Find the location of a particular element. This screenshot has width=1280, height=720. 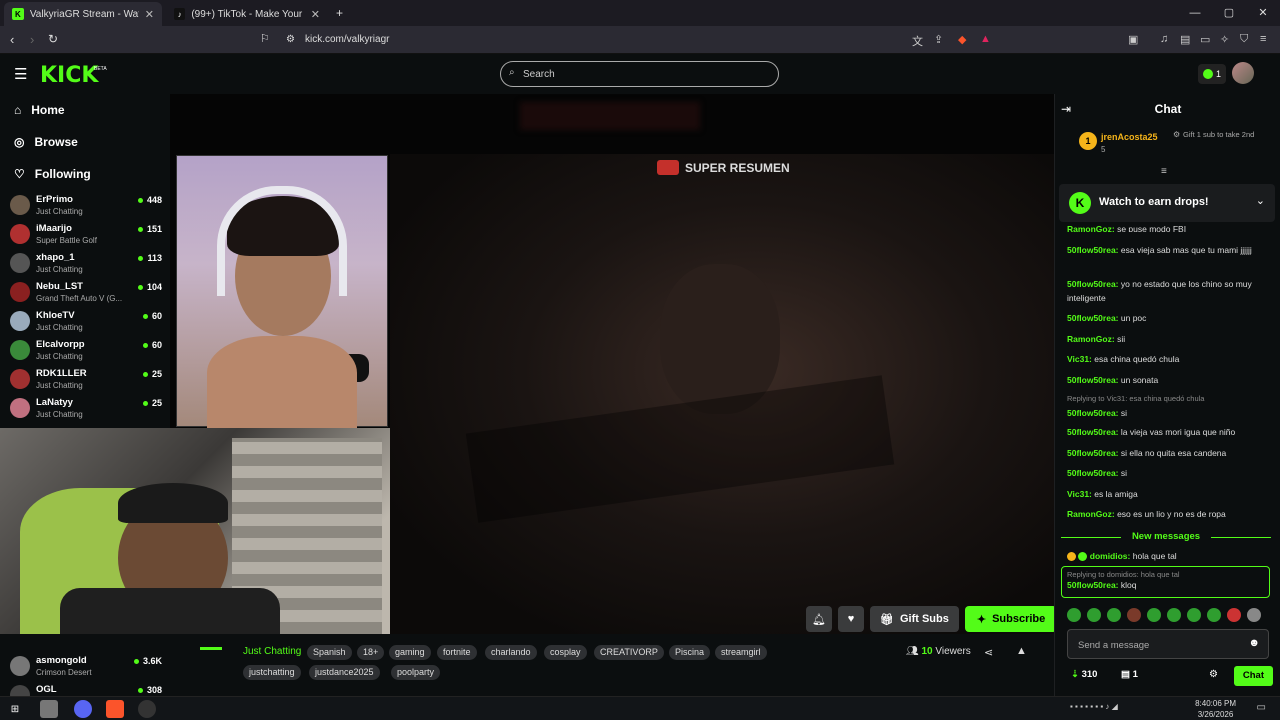

translate-icon: 文 is located at coordinates (917, 41).